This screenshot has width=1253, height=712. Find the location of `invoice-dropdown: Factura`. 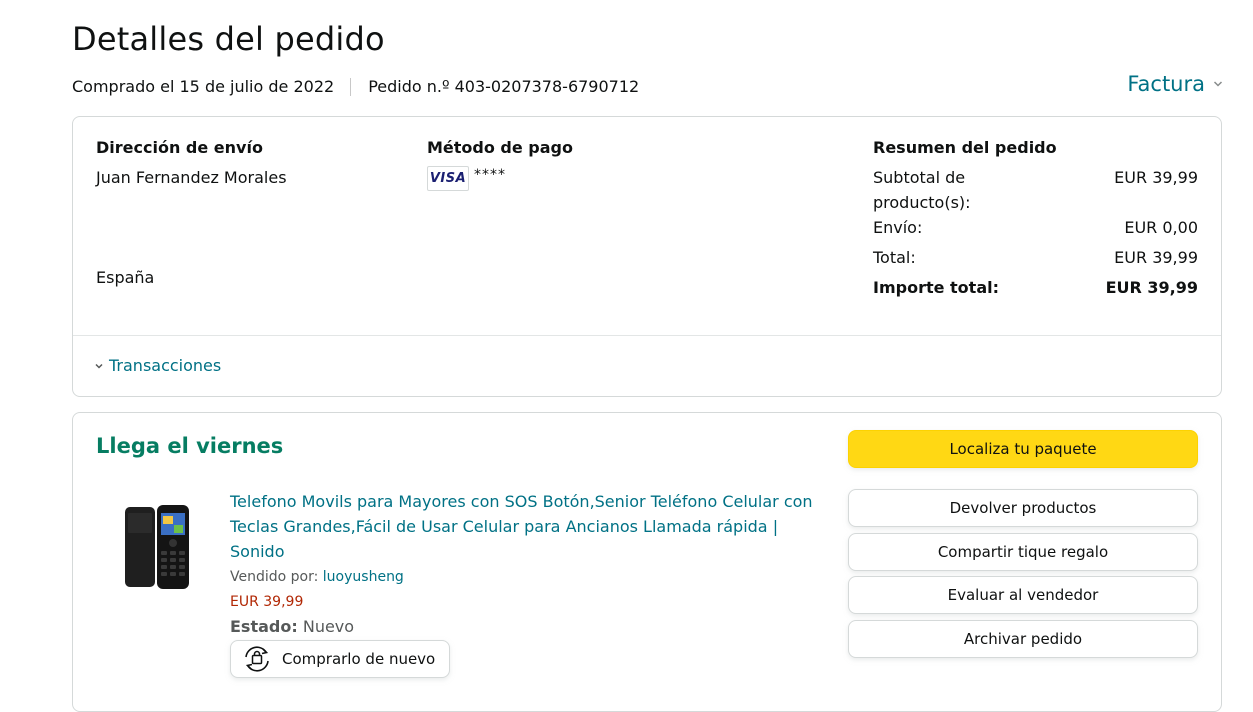

invoice-dropdown: Factura is located at coordinates (1175, 84).